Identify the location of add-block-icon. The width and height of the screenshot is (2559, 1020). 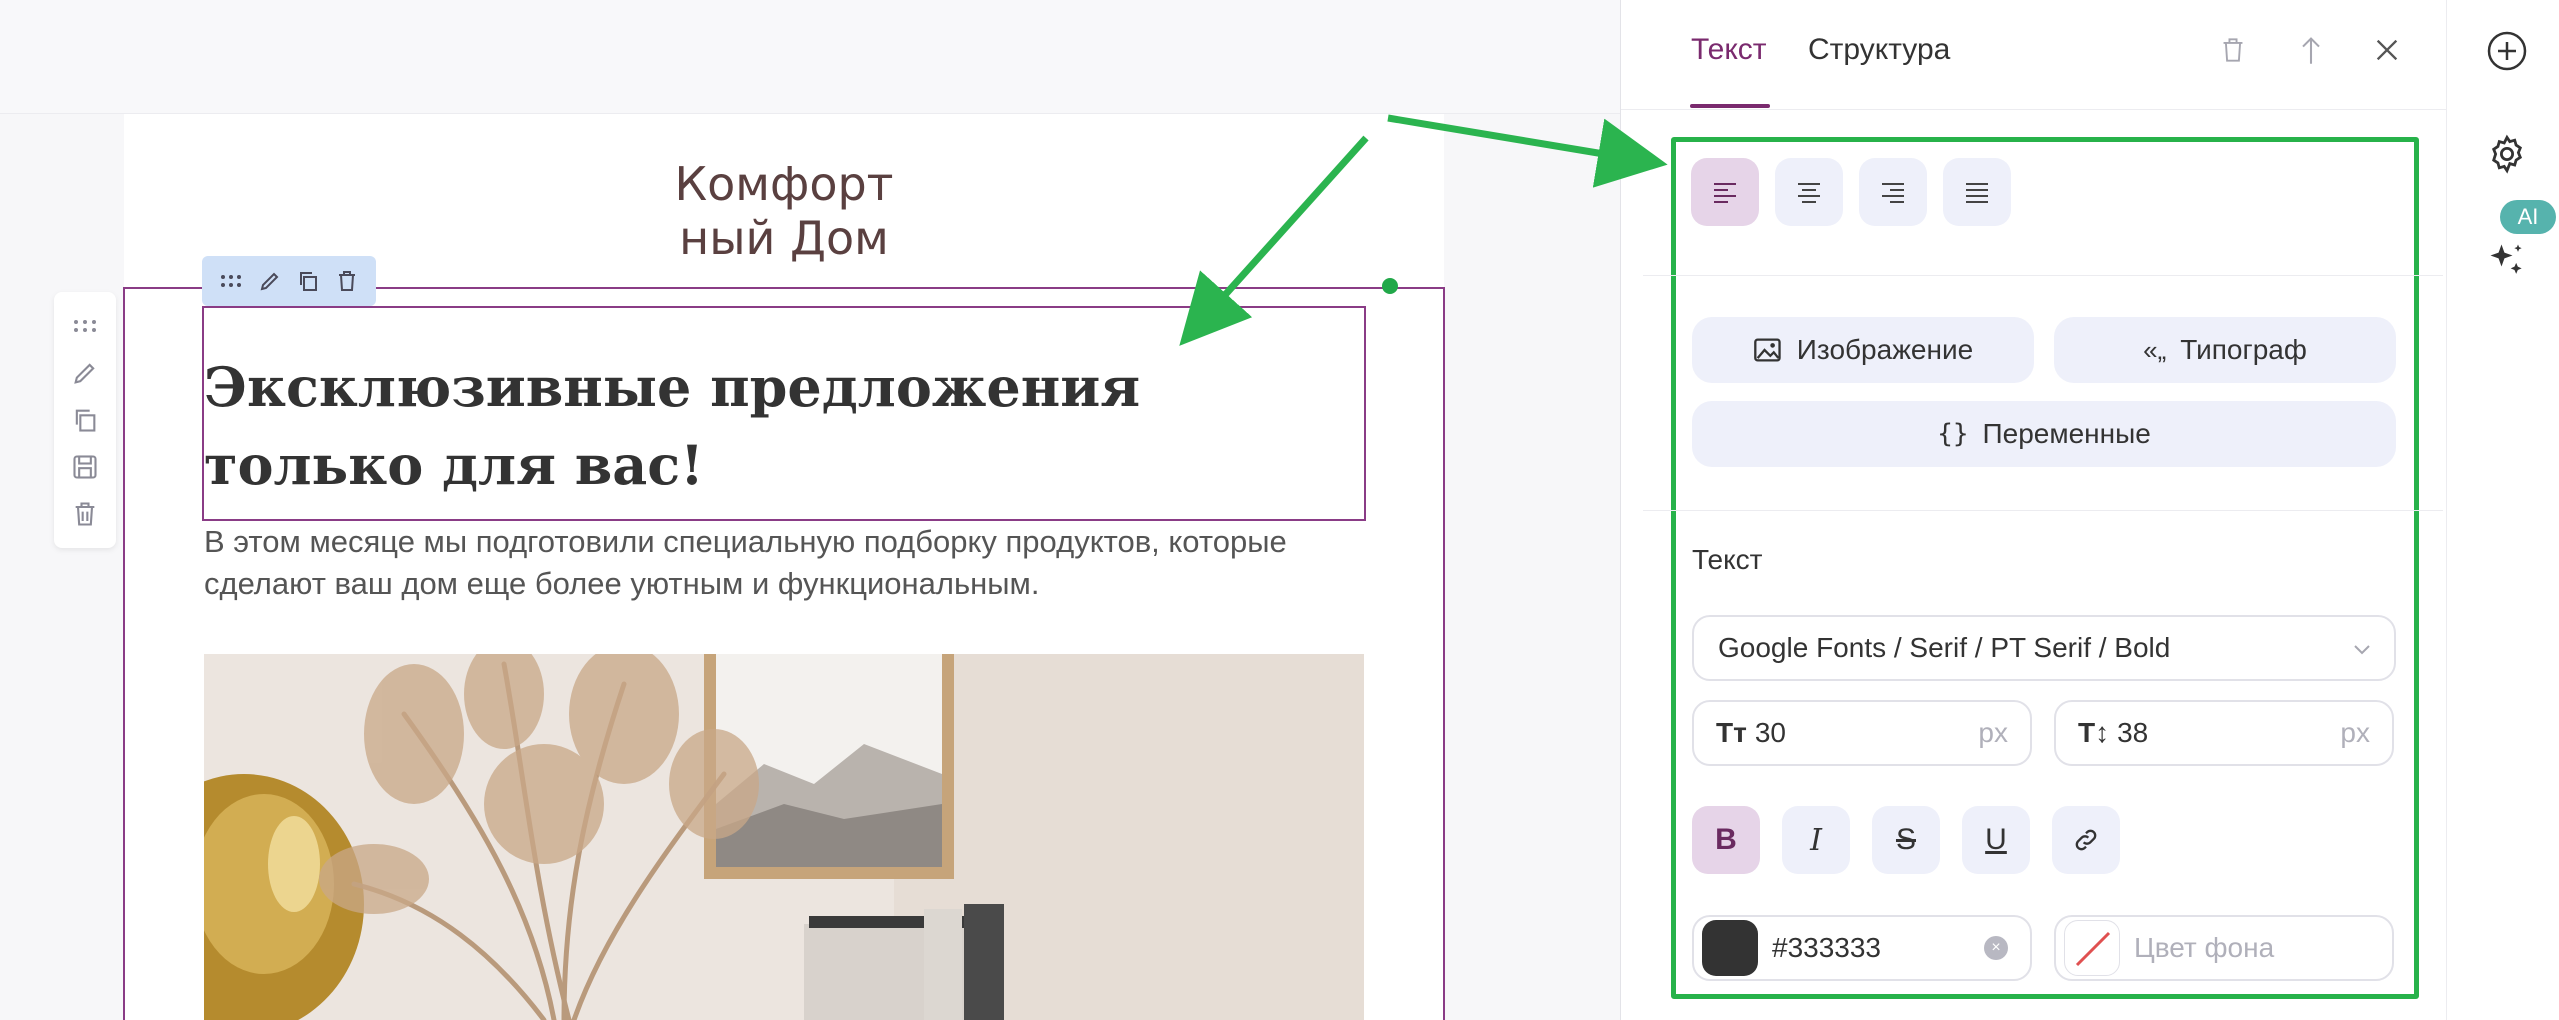
(2507, 51).